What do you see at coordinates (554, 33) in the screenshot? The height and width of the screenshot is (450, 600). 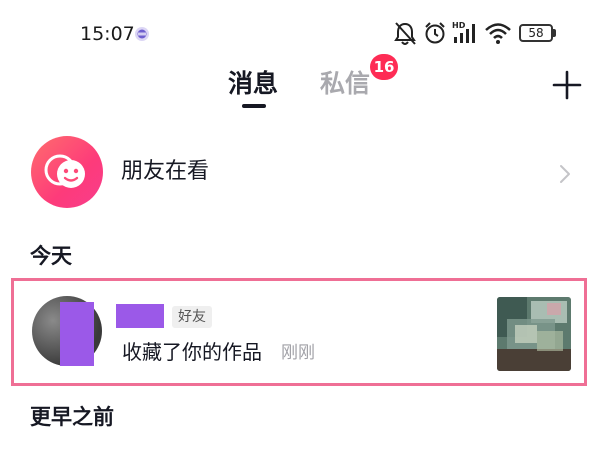 I see `battery-tip` at bounding box center [554, 33].